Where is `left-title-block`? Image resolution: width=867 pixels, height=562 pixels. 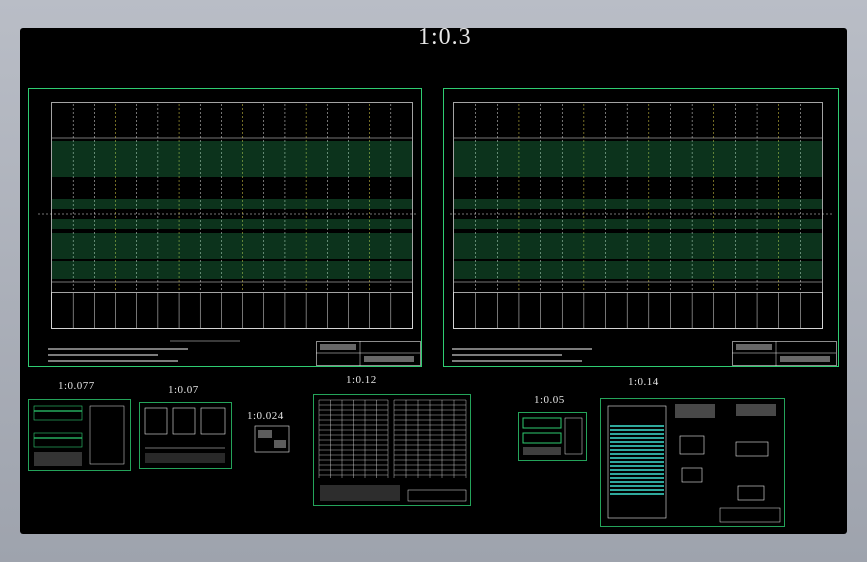
left-title-block is located at coordinates (368, 353).